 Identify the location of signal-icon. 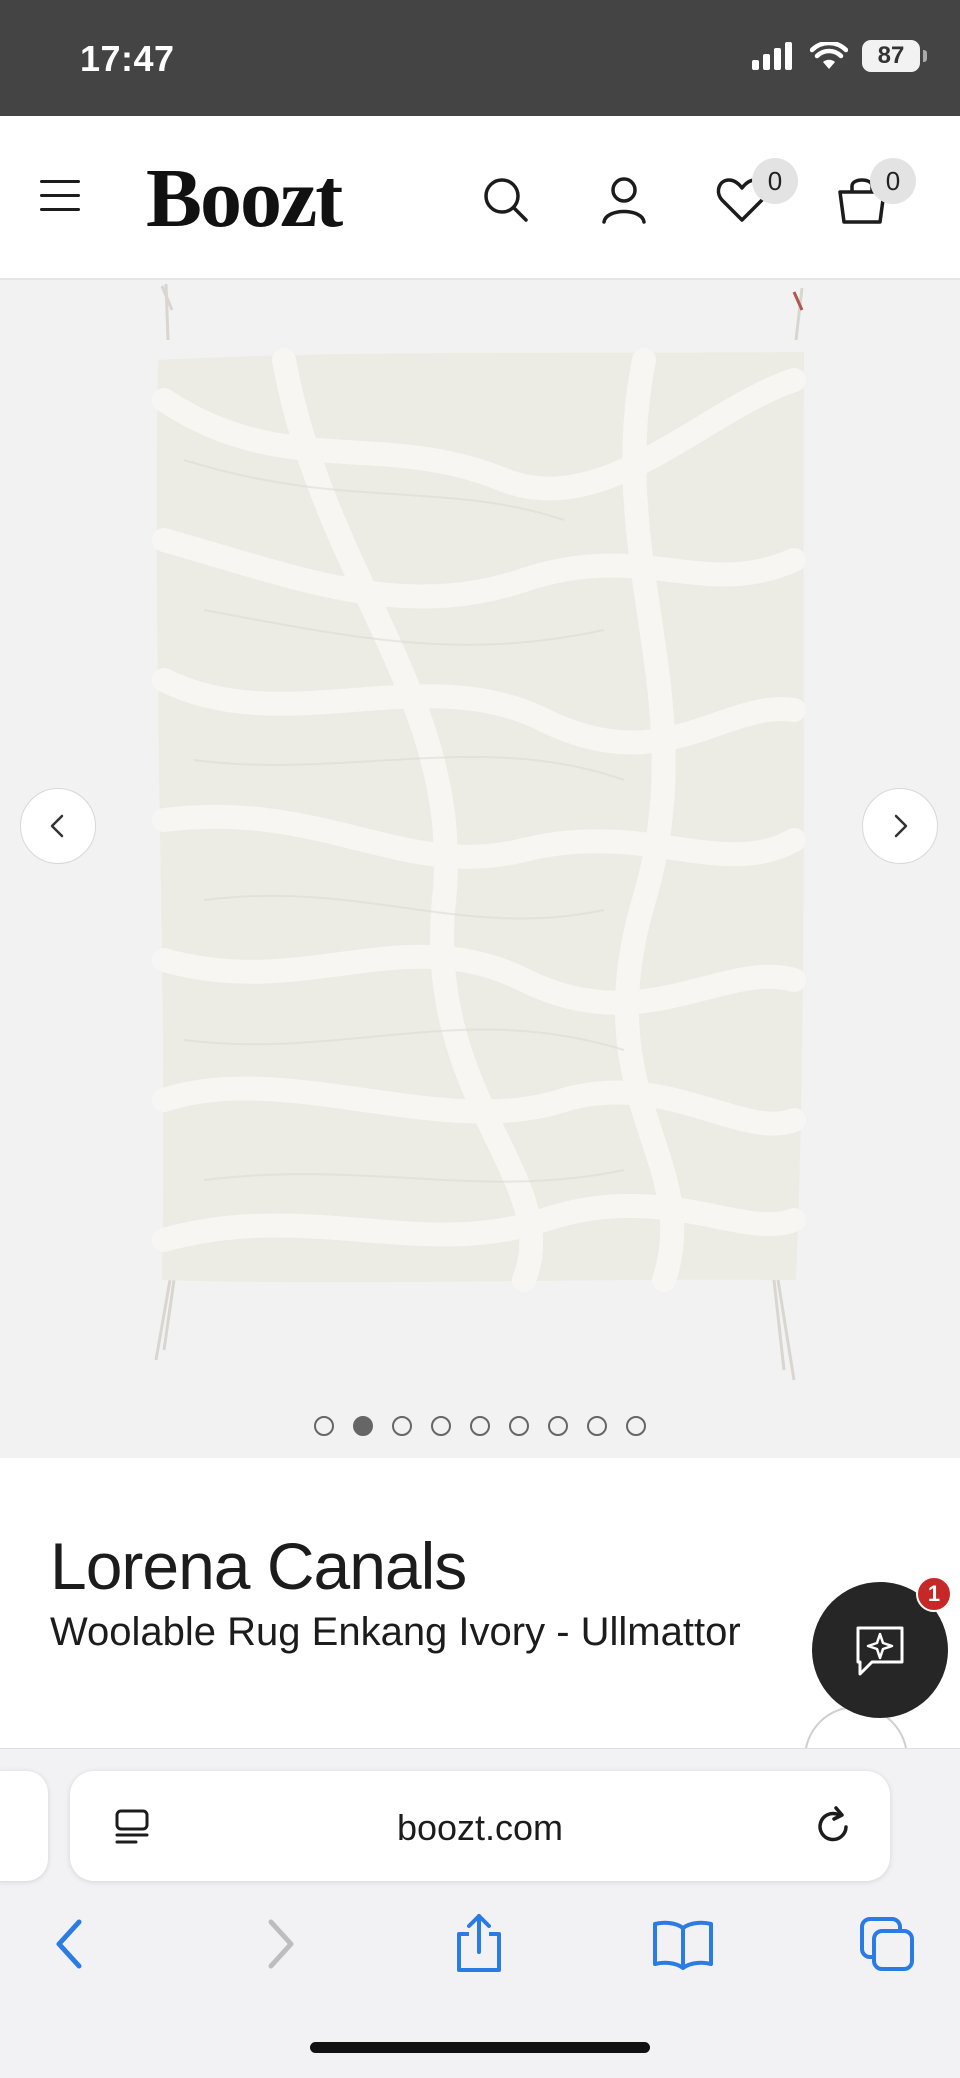
(772, 56).